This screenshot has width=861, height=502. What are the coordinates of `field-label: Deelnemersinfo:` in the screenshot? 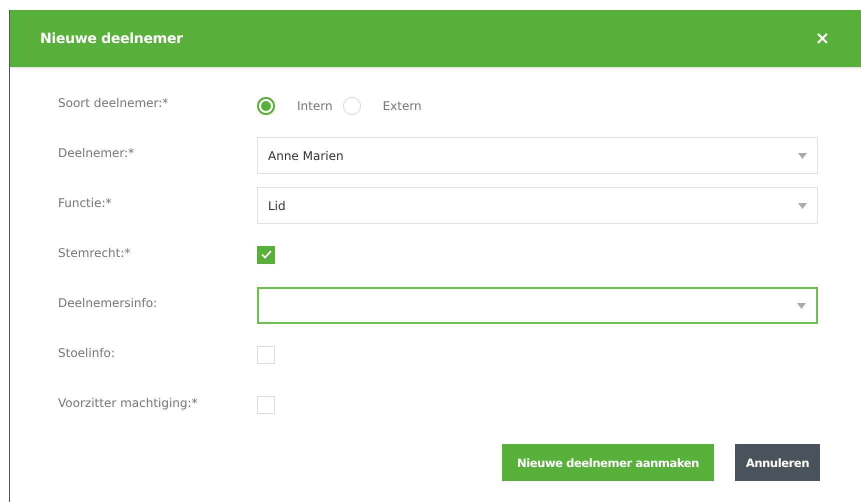 It's located at (108, 303).